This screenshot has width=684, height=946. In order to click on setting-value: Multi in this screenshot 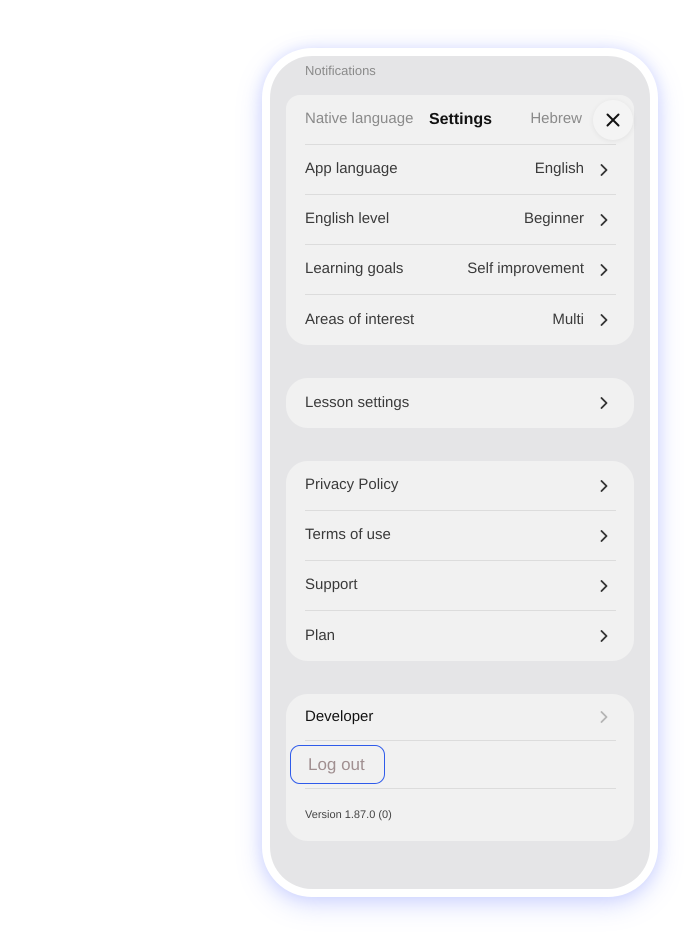, I will do `click(568, 320)`.